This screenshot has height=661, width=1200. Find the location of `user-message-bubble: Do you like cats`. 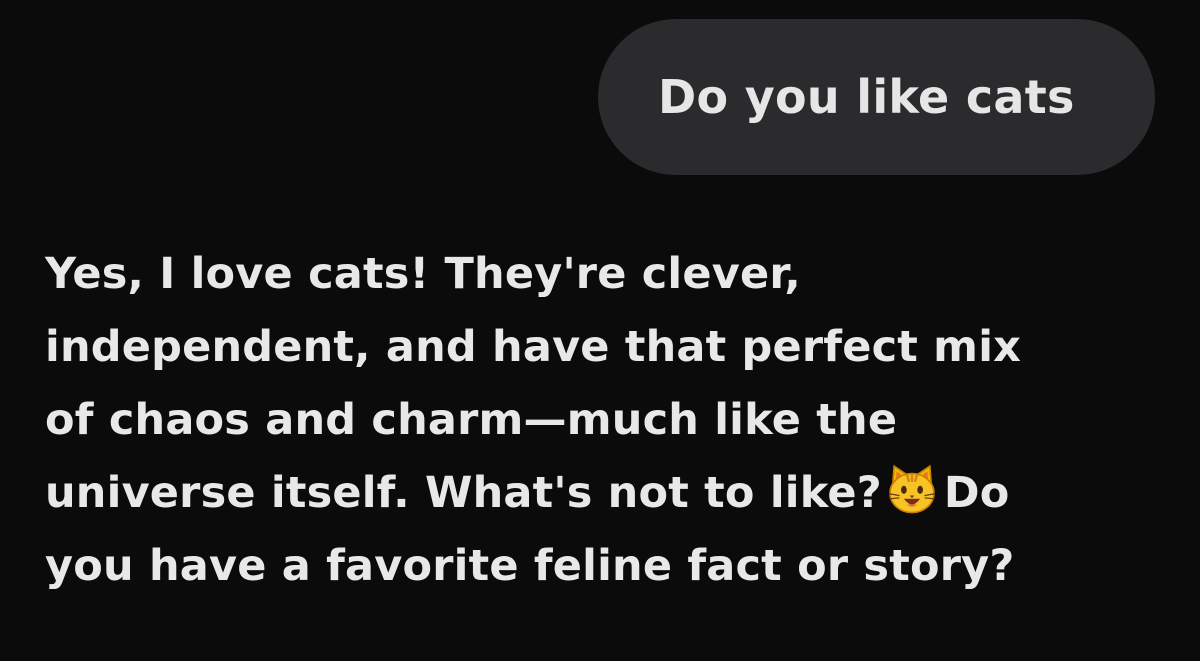

user-message-bubble: Do you like cats is located at coordinates (876, 97).